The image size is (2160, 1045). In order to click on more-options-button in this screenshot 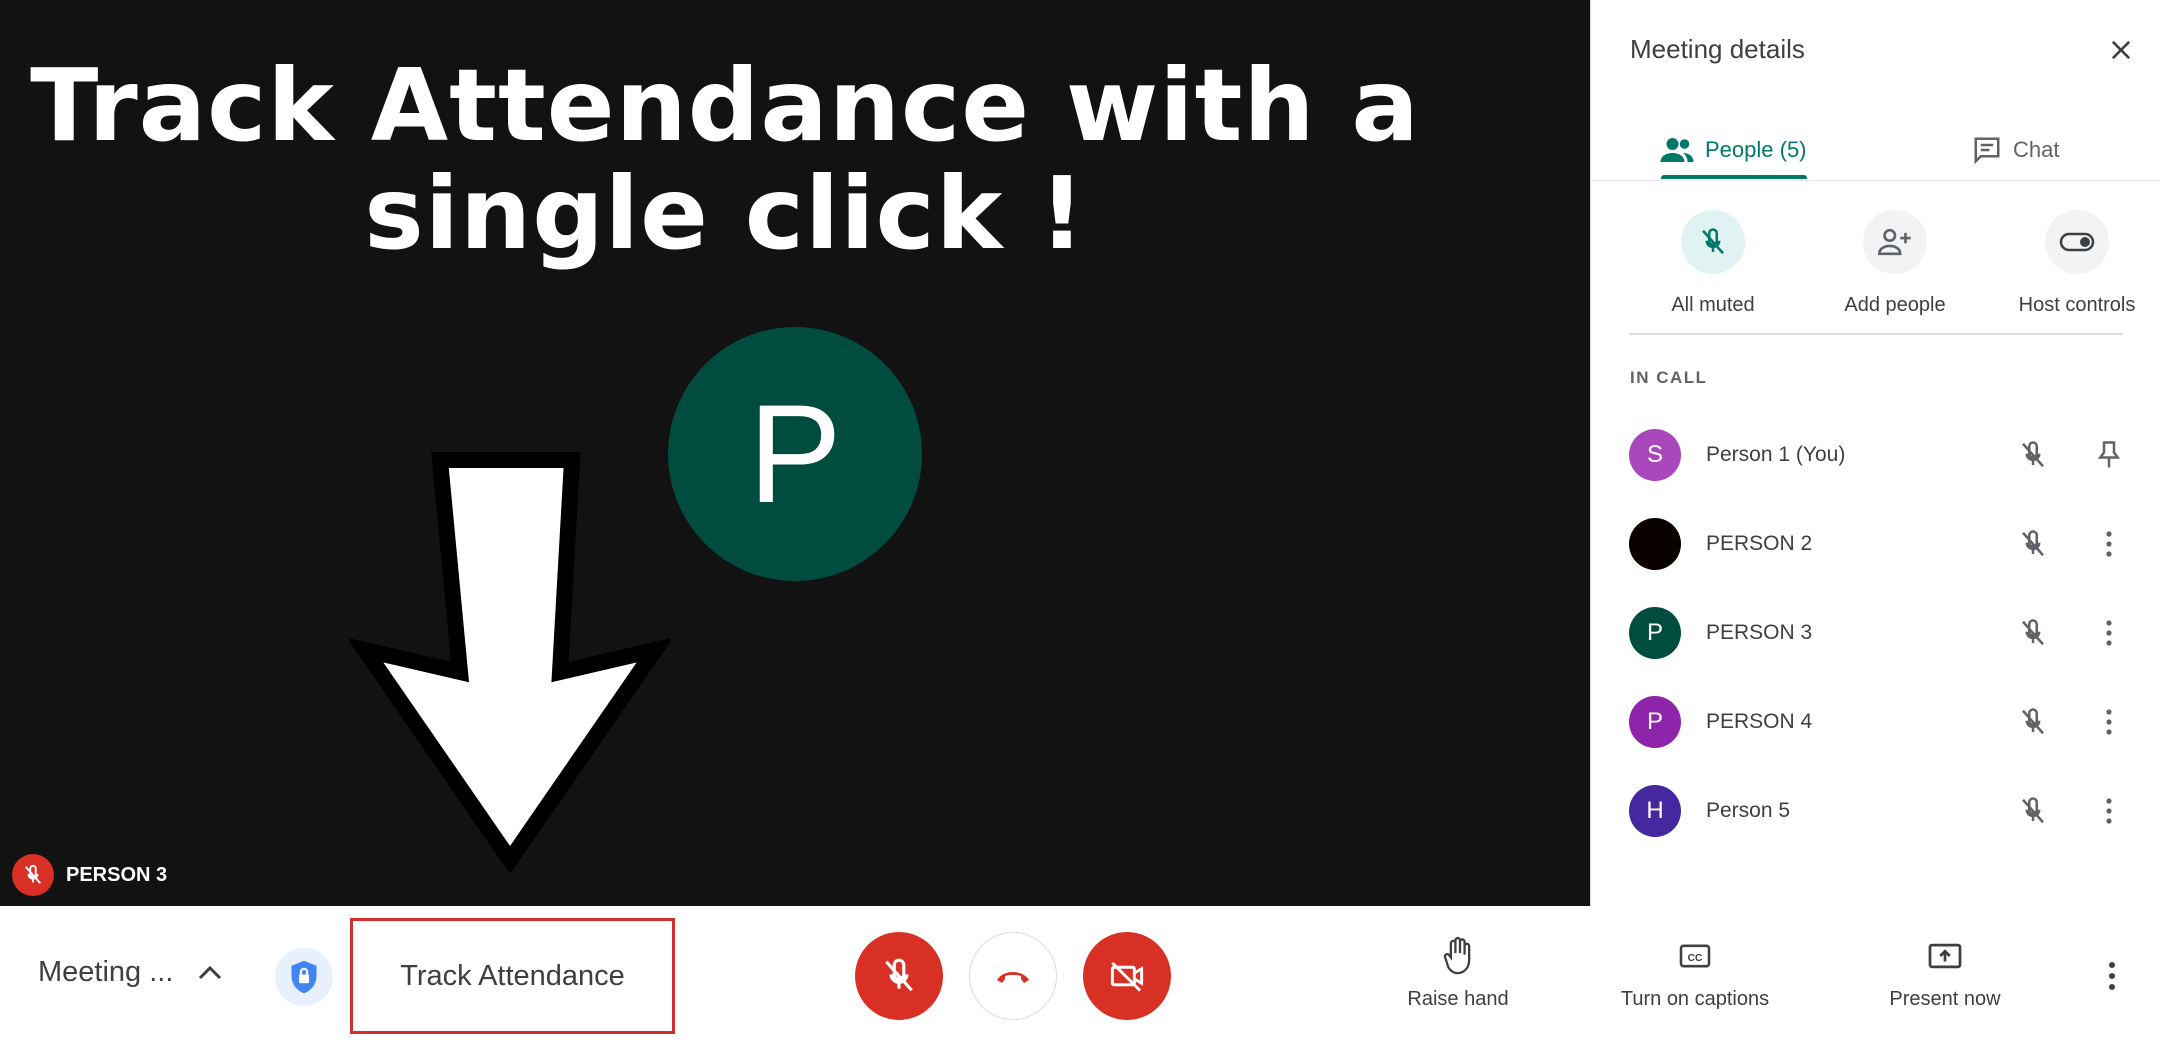, I will do `click(2112, 976)`.